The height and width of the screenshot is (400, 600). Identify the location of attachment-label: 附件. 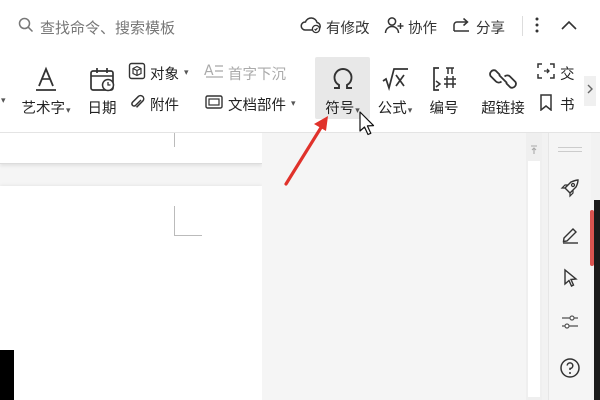
(164, 105).